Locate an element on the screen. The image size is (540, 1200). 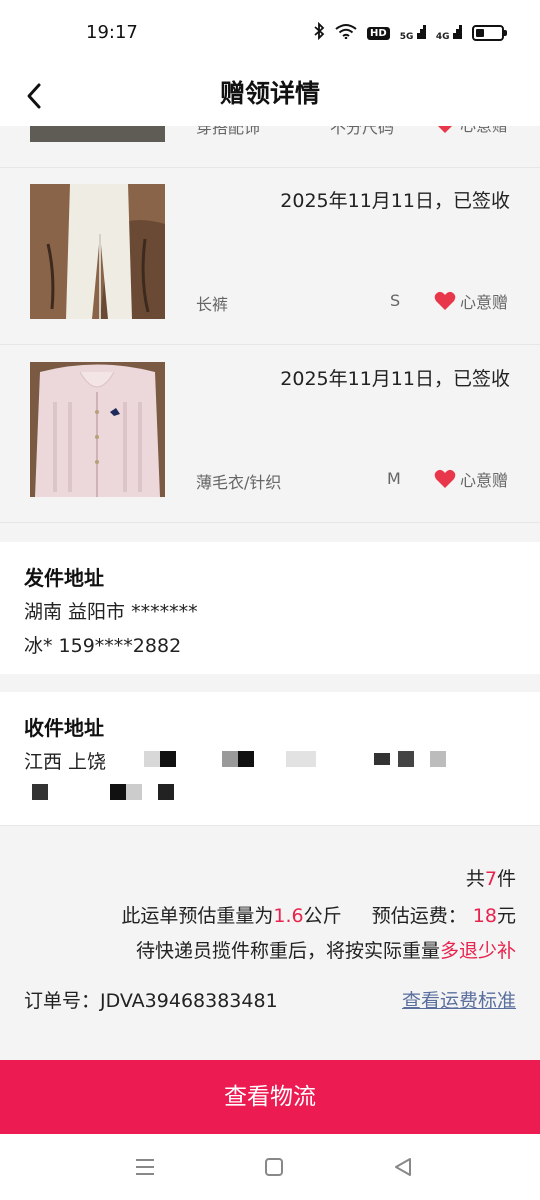
note-prefix: 待快递员揽件称重后，将按实际重量 is located at coordinates (287, 951).